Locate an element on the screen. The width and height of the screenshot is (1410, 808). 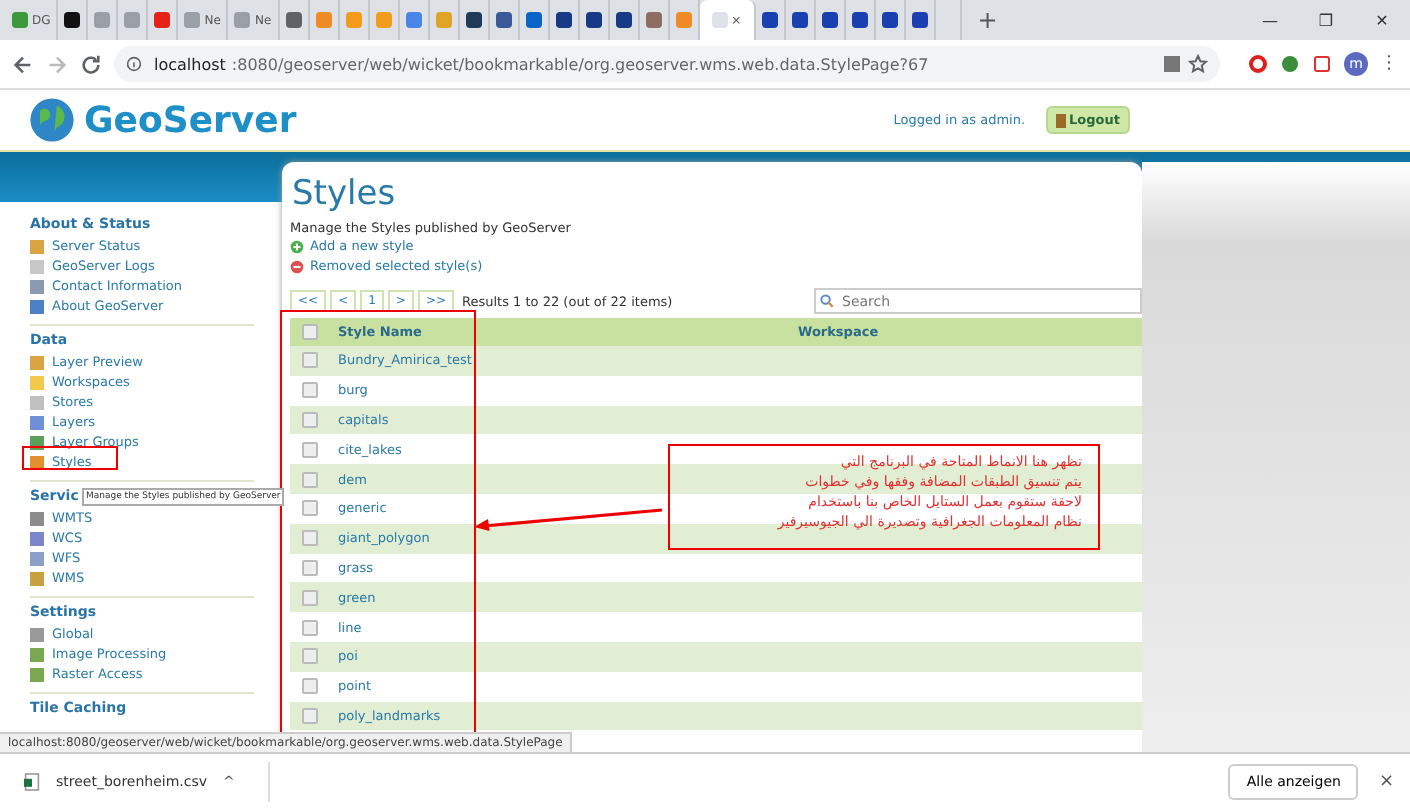
geoserver-logo: GeoServer is located at coordinates (190, 120).